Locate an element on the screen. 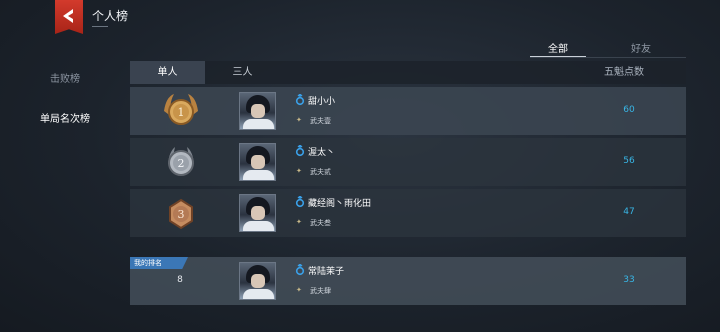 This screenshot has height=332, width=720. sidebar-item-defeat: 击败榜 is located at coordinates (65, 77).